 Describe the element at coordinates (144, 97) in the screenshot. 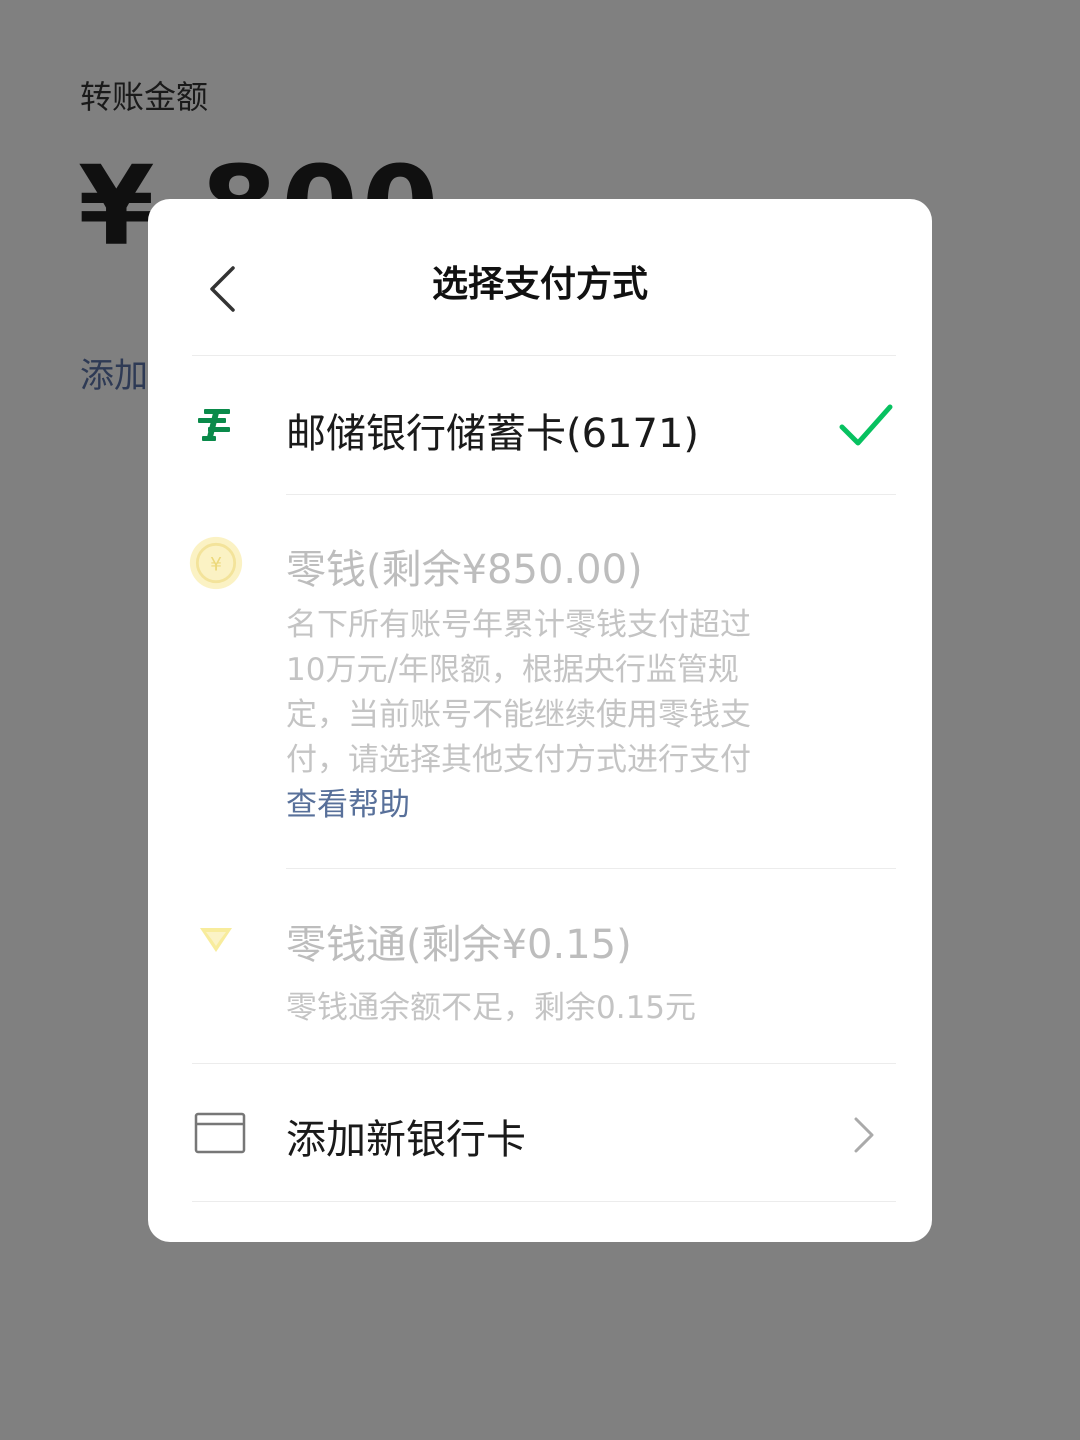

I see `transfer-amount-label: 转账金额` at that location.